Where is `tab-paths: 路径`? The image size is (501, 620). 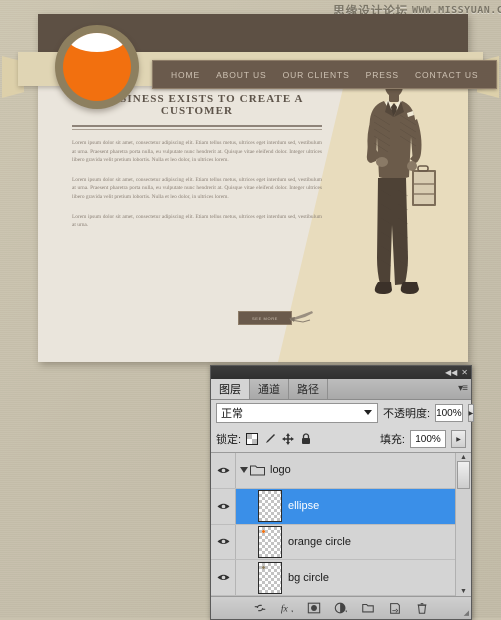 tab-paths: 路径 is located at coordinates (308, 389).